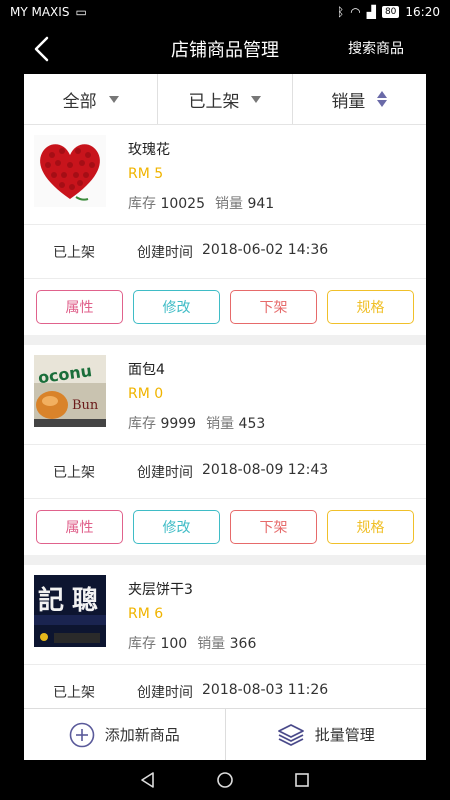 The width and height of the screenshot is (450, 800). Describe the element at coordinates (265, 250) in the screenshot. I see `created-time-value: 2018-06-02 14:36` at that location.